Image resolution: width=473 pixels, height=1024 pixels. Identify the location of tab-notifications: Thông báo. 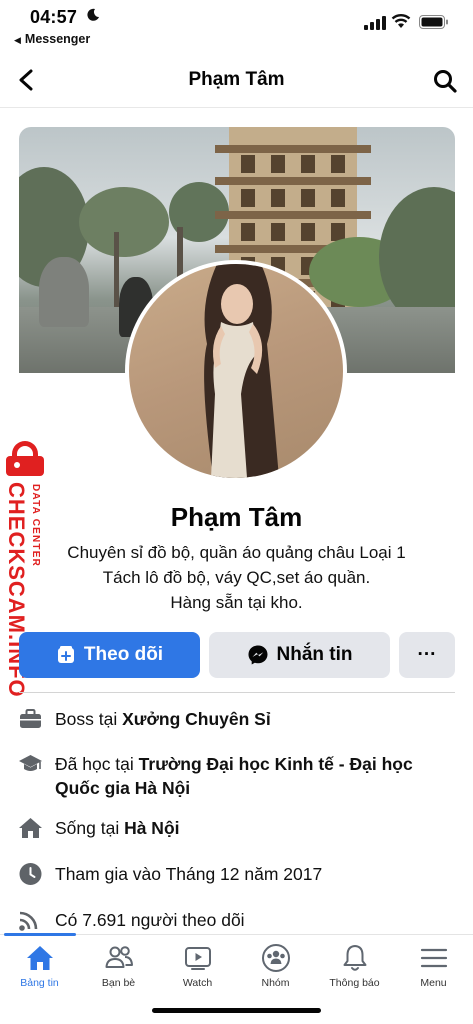
(354, 966).